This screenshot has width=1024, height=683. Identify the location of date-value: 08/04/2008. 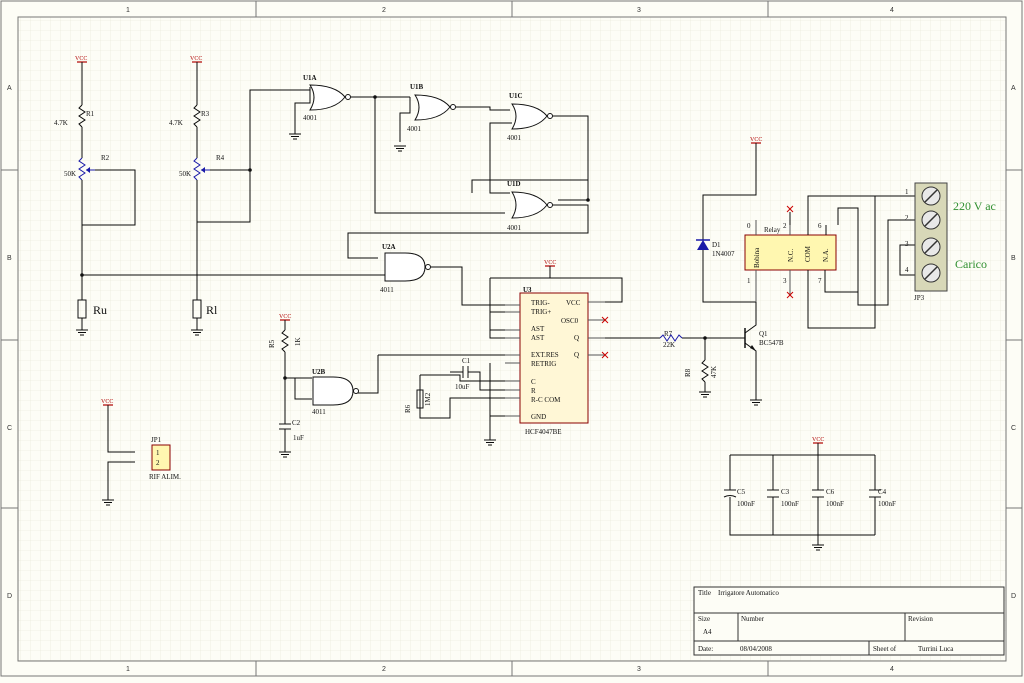
(756, 649).